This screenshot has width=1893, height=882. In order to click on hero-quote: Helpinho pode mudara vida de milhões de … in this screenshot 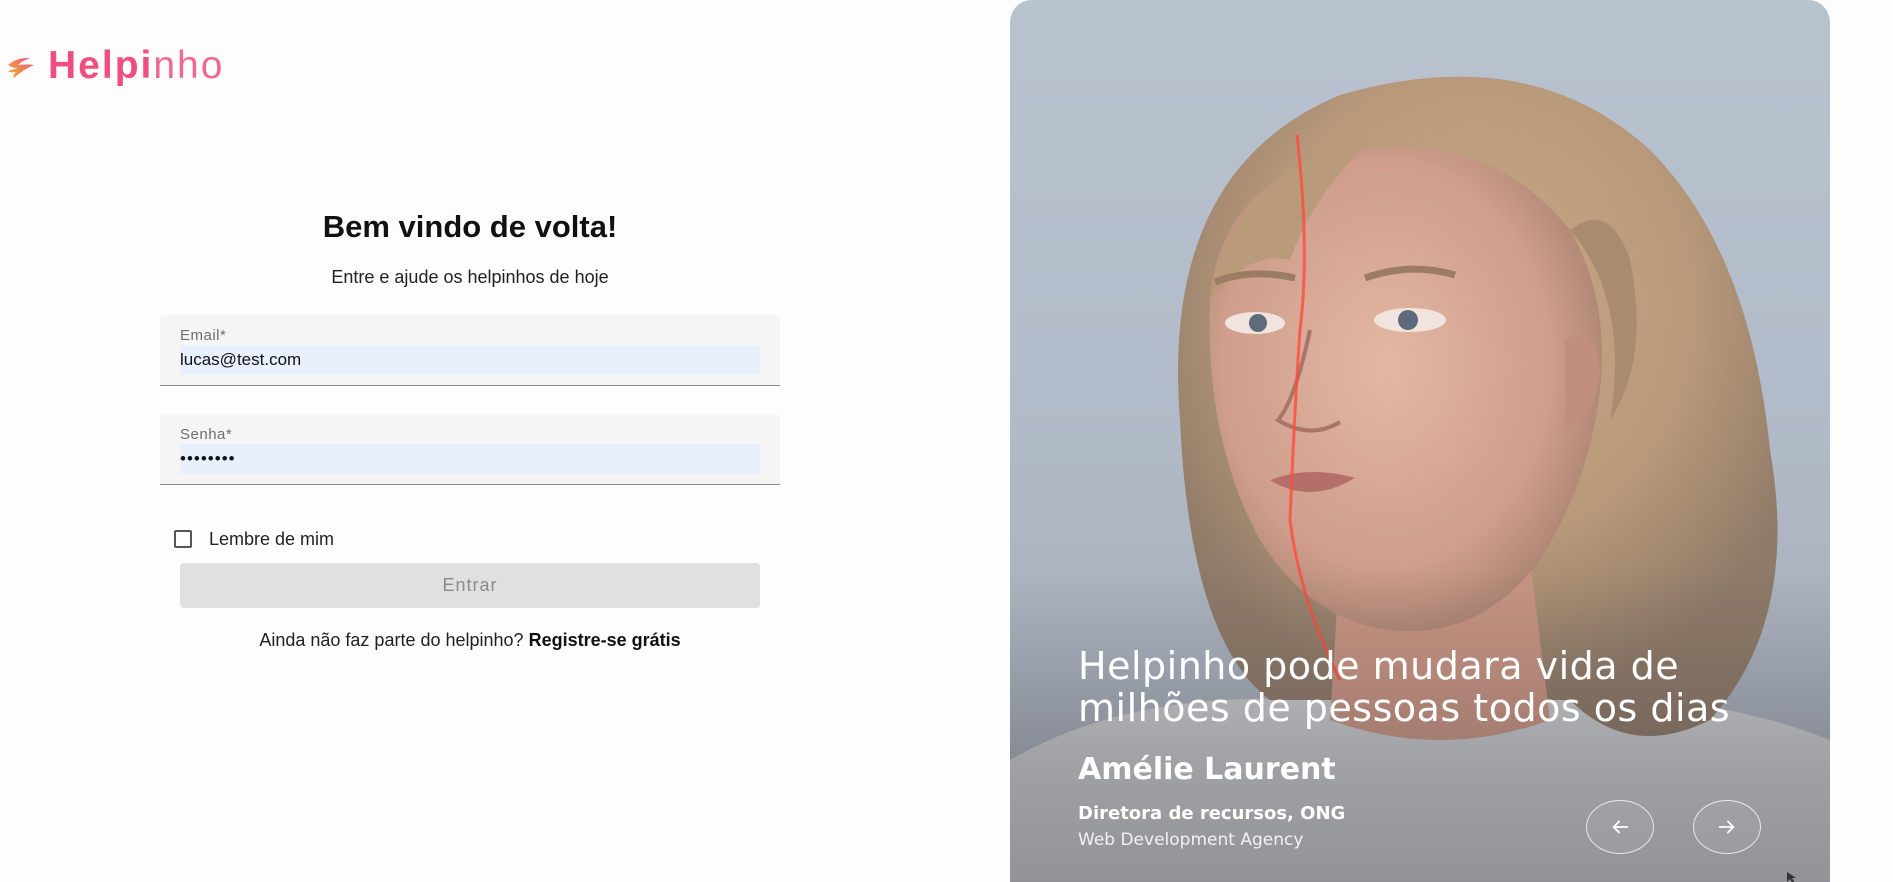, I will do `click(1404, 687)`.